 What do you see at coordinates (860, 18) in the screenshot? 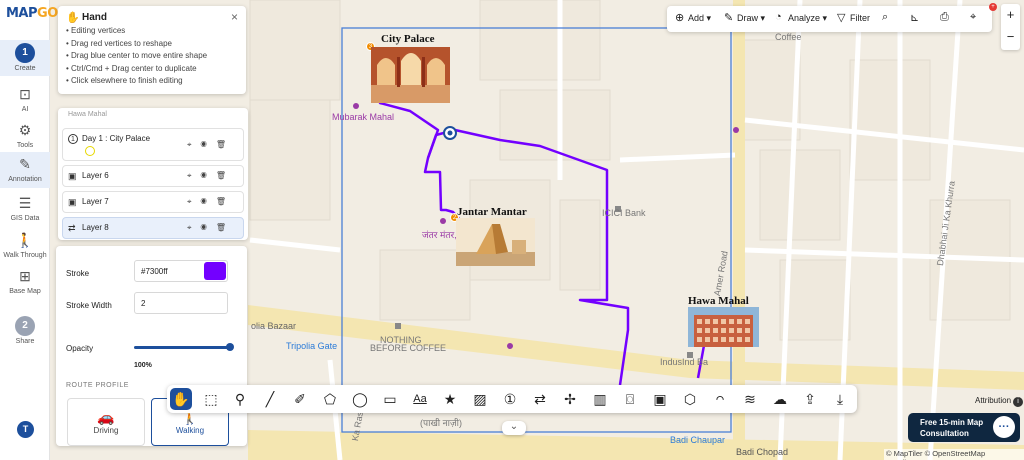
I see `filter-button: Filter` at bounding box center [860, 18].